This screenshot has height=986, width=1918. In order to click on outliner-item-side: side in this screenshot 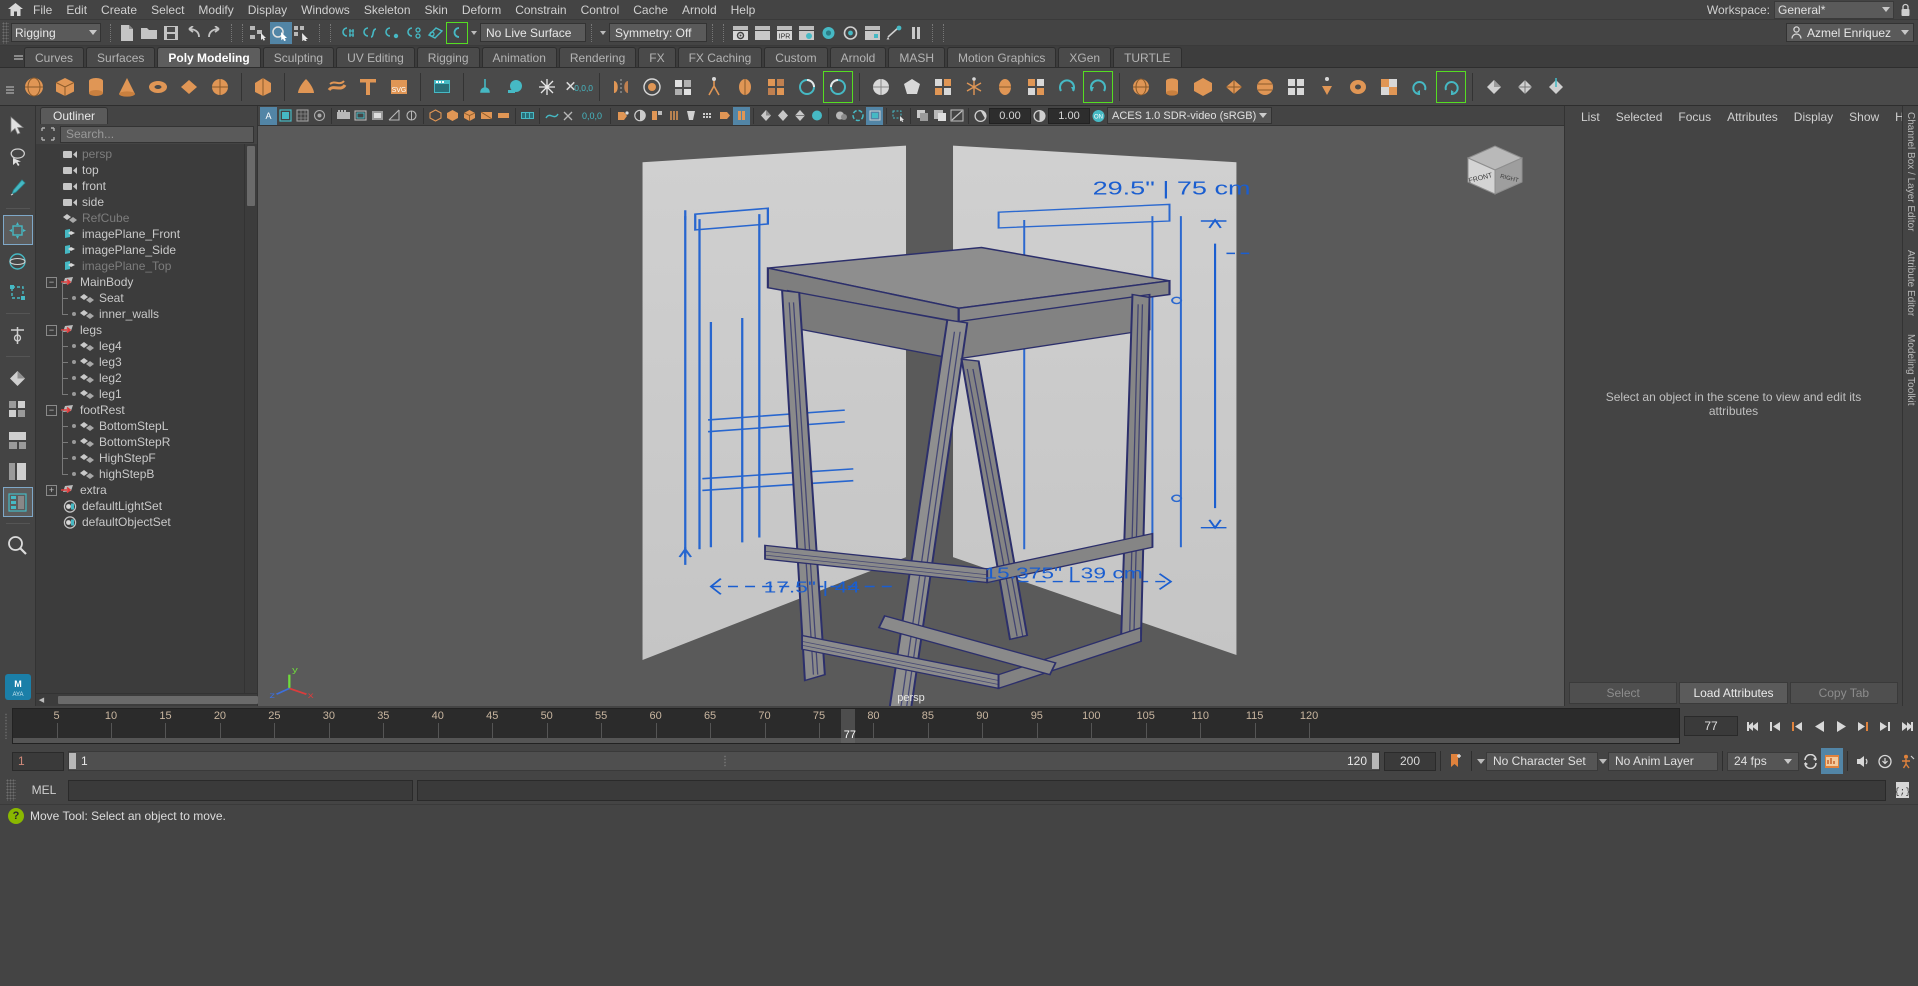, I will do `click(140, 202)`.